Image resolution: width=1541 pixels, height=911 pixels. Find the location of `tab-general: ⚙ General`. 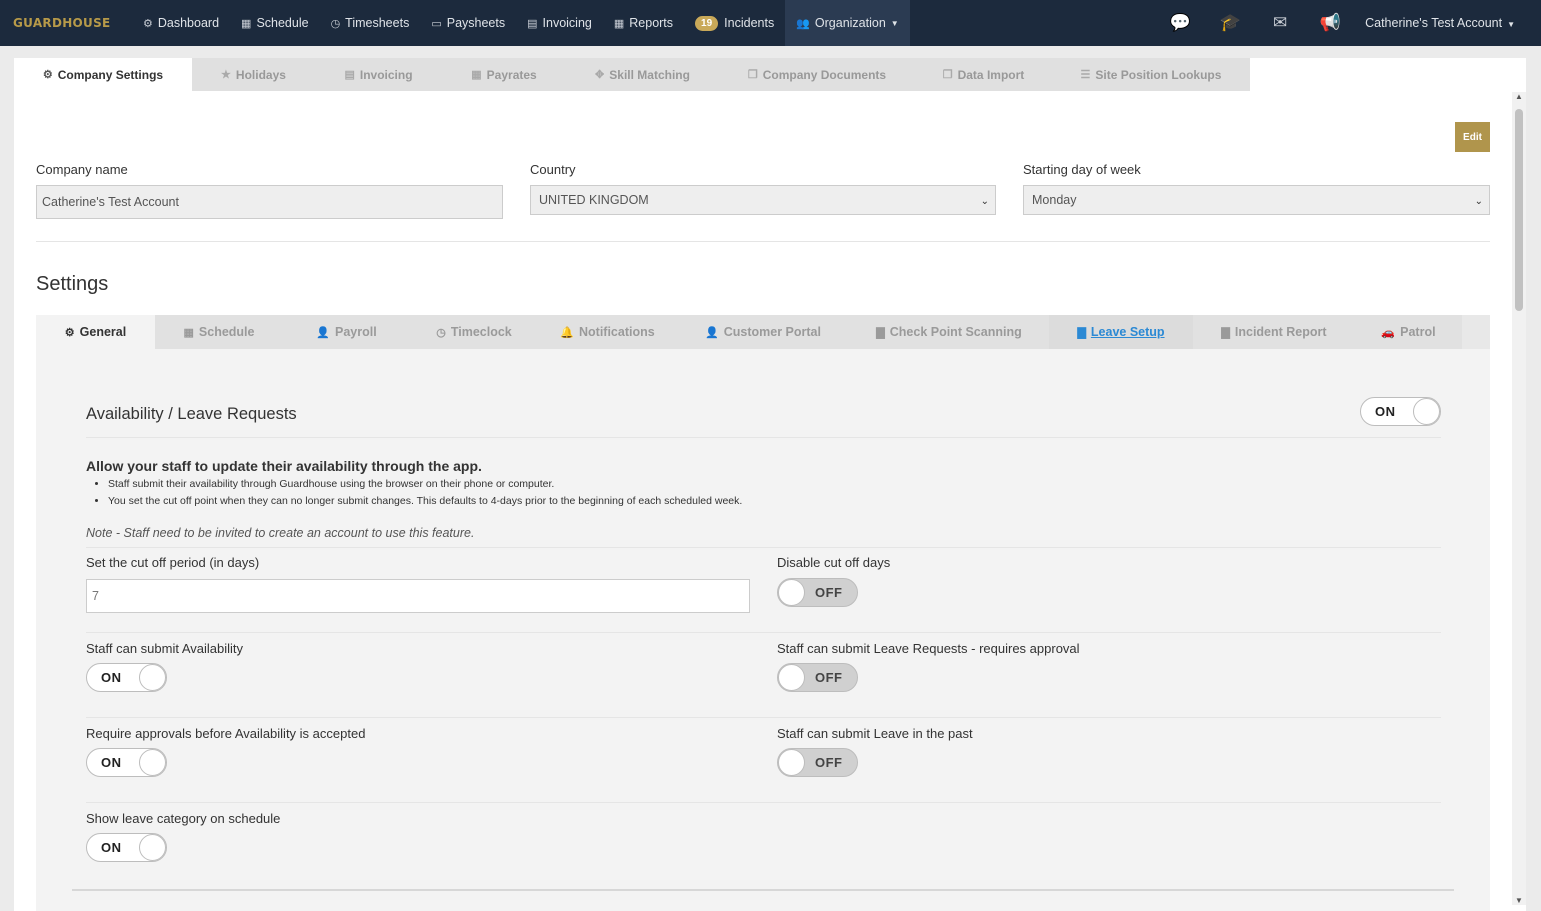

tab-general: ⚙ General is located at coordinates (95, 332).